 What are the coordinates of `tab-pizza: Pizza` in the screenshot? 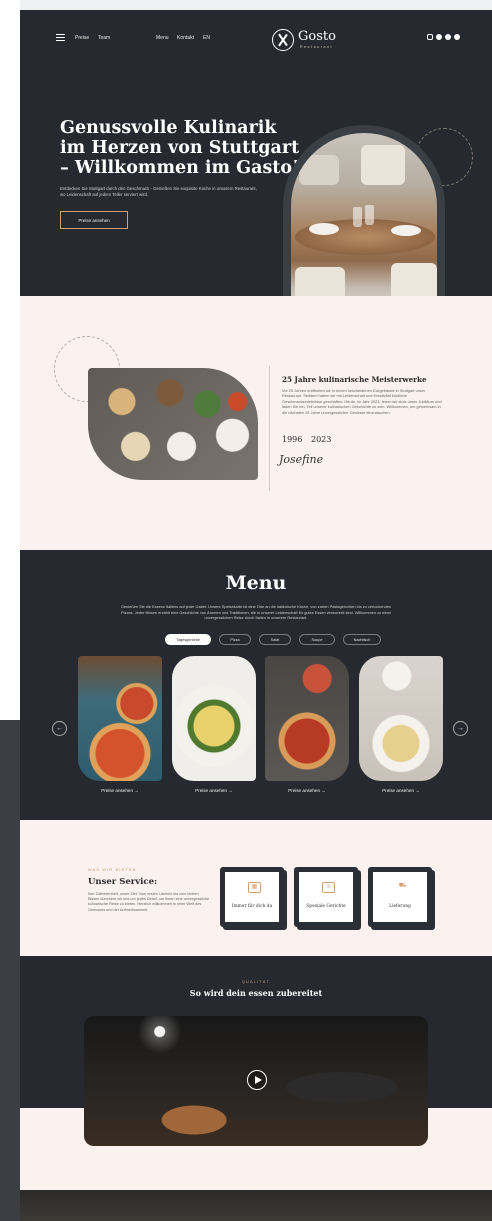 It's located at (235, 639).